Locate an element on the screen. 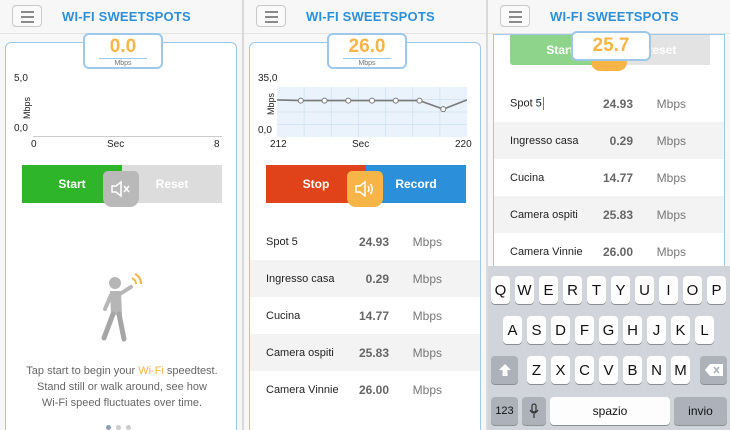 This screenshot has height=430, width=730. numbers-key: 123 is located at coordinates (504, 411).